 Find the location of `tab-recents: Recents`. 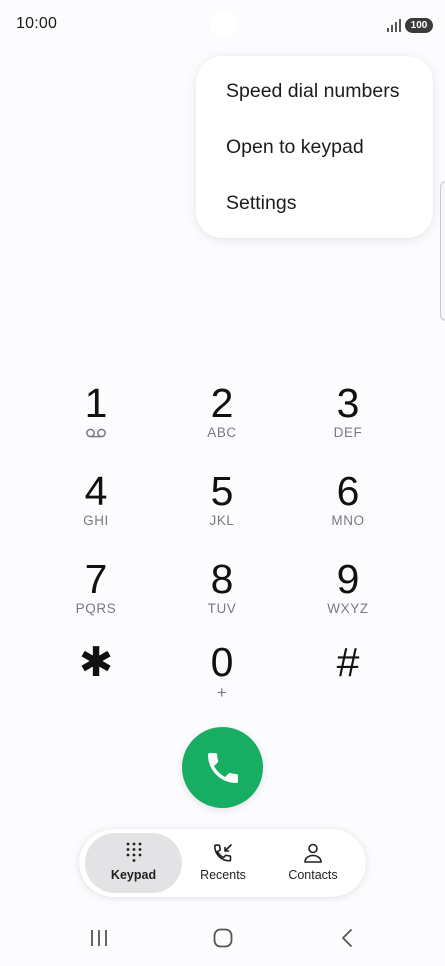

tab-recents: Recents is located at coordinates (223, 863).